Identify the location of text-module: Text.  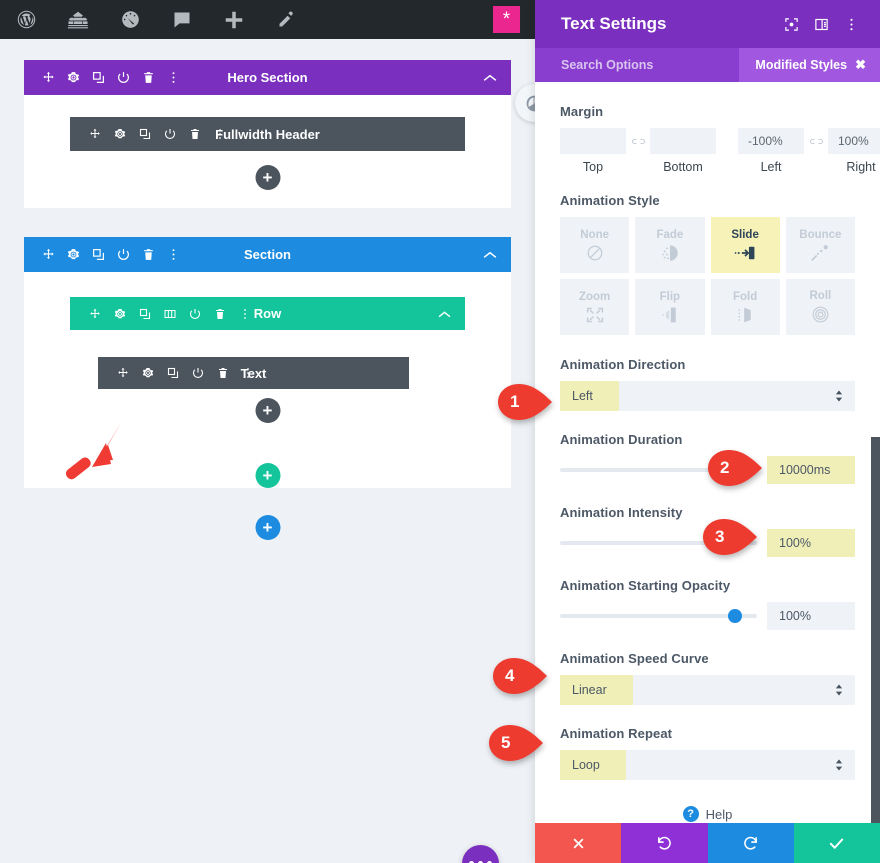
(253, 373).